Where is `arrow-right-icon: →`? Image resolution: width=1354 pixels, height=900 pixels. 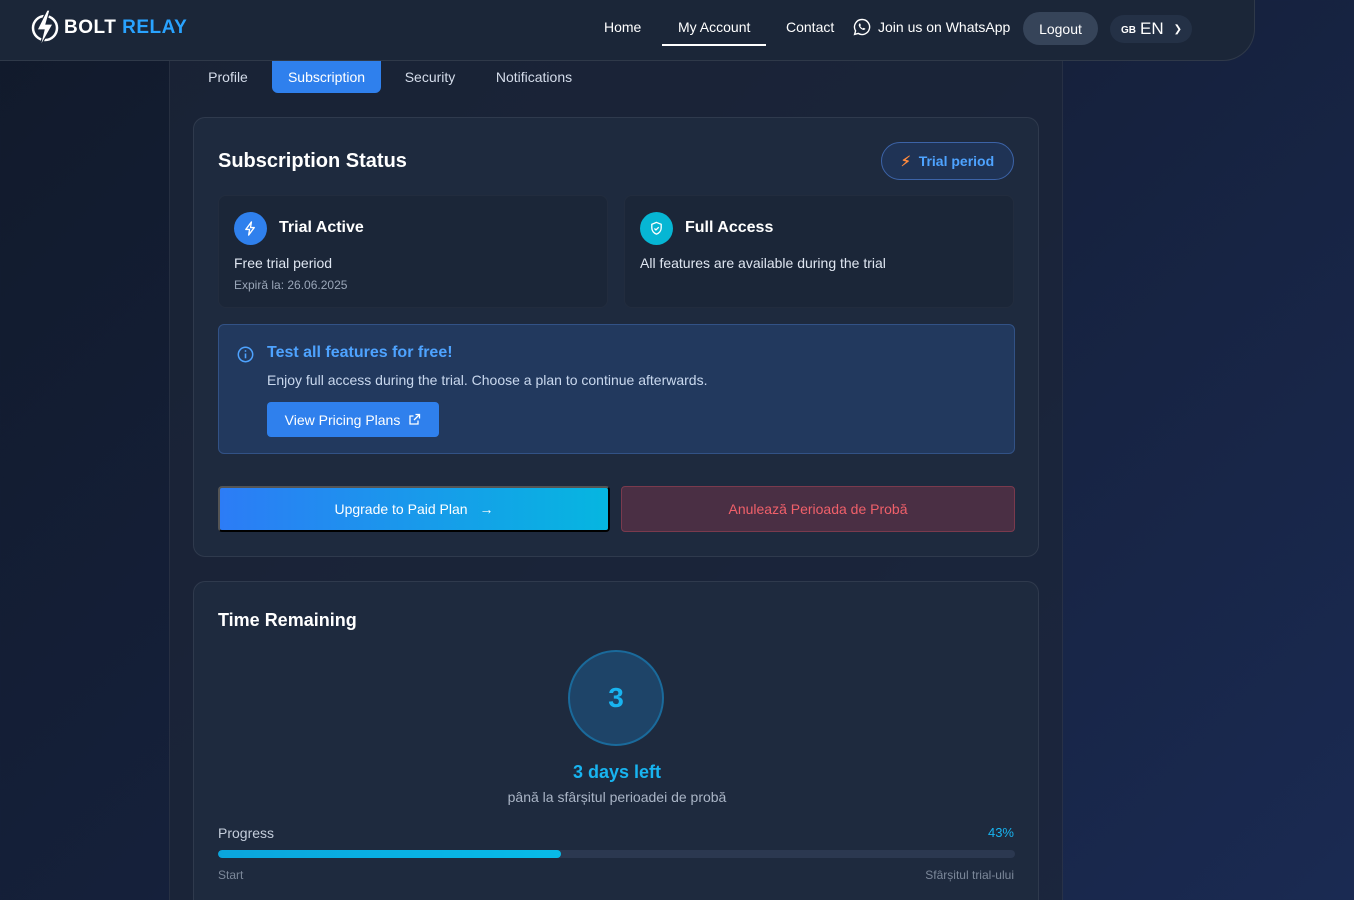
arrow-right-icon: → is located at coordinates (486, 509).